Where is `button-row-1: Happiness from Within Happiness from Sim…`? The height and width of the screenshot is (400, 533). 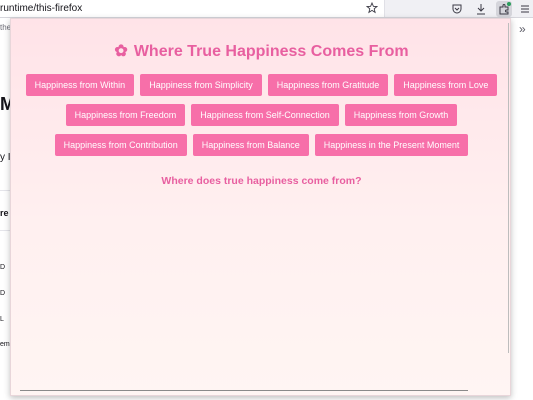 button-row-1: Happiness from Within Happiness from Sim… is located at coordinates (260, 85).